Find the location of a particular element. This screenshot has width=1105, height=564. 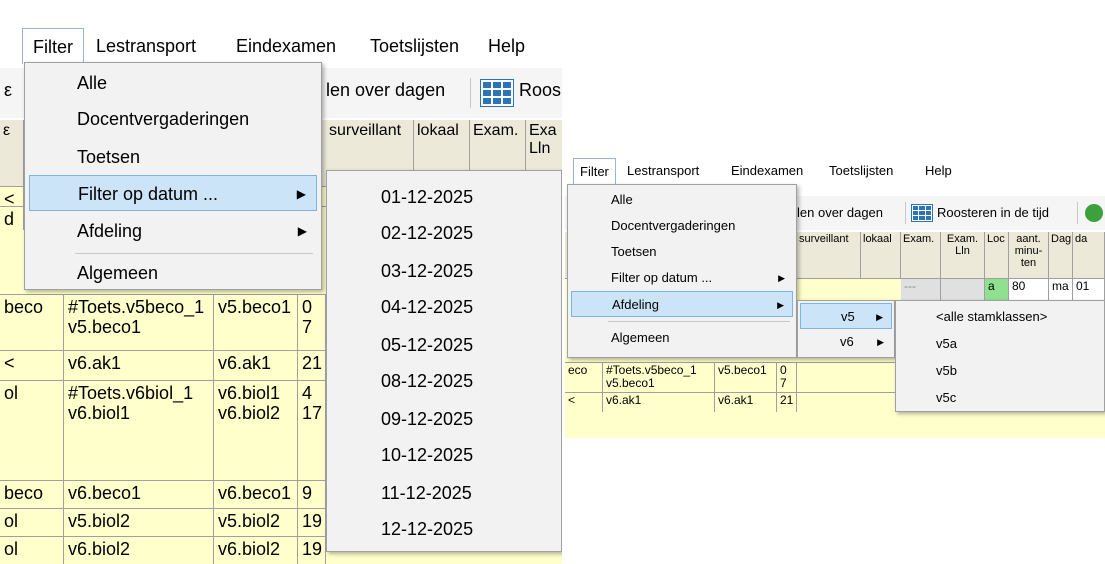

header-surveillant: surveillant is located at coordinates (829, 255).